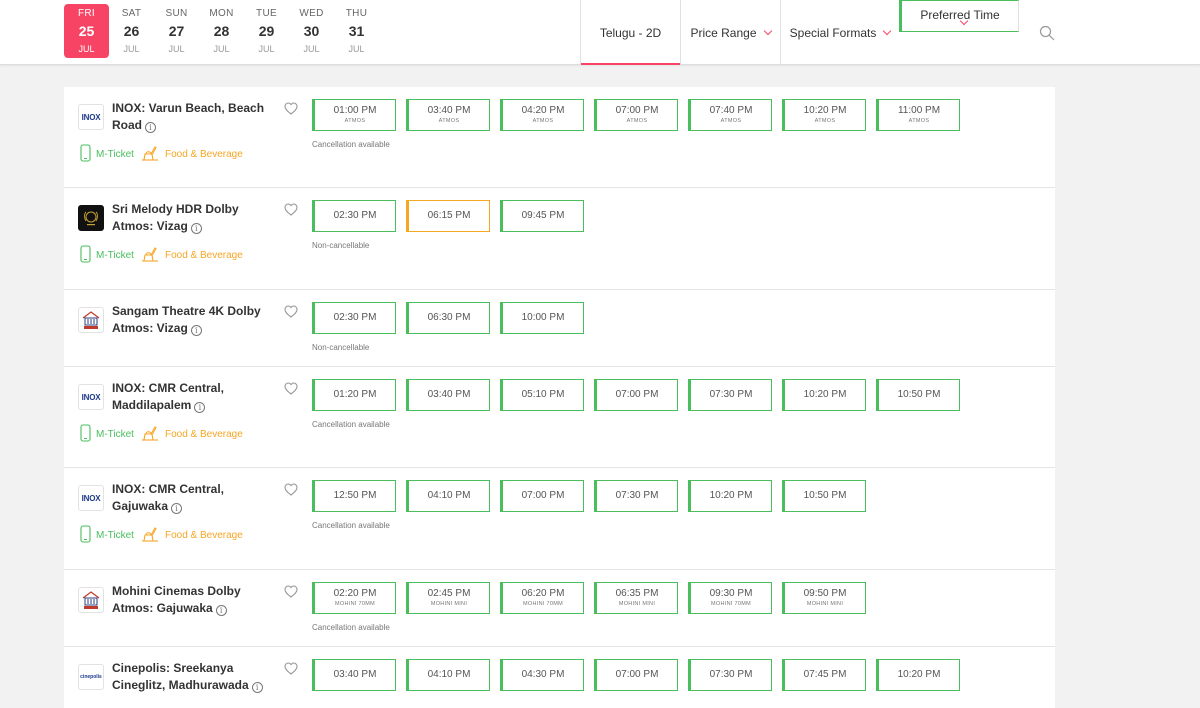  What do you see at coordinates (542, 115) in the screenshot?
I see `showtime-button: 04:20 PM ATMOS` at bounding box center [542, 115].